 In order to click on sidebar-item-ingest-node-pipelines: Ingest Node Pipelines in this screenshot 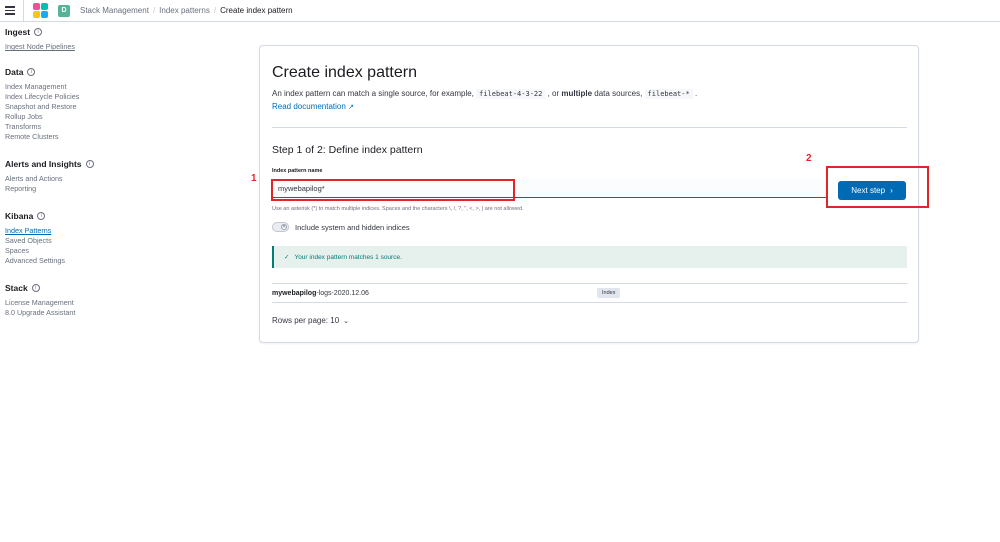, I will do `click(75, 47)`.